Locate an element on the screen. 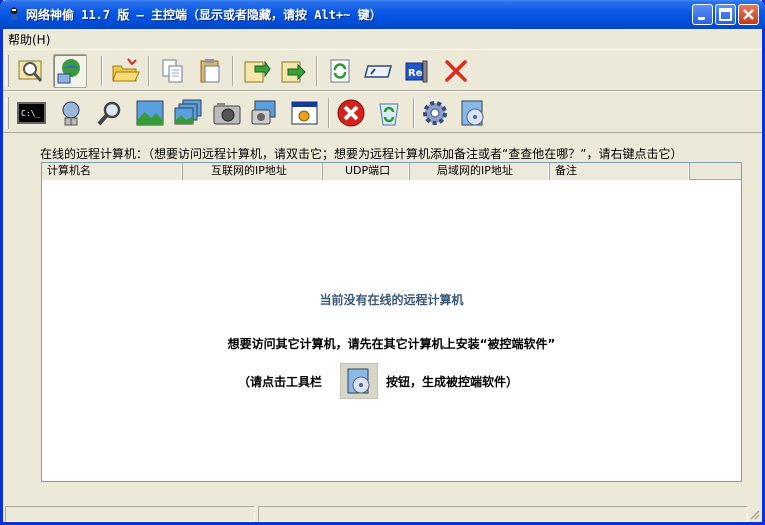 This screenshot has width=765, height=525. minimize-button is located at coordinates (702, 14).